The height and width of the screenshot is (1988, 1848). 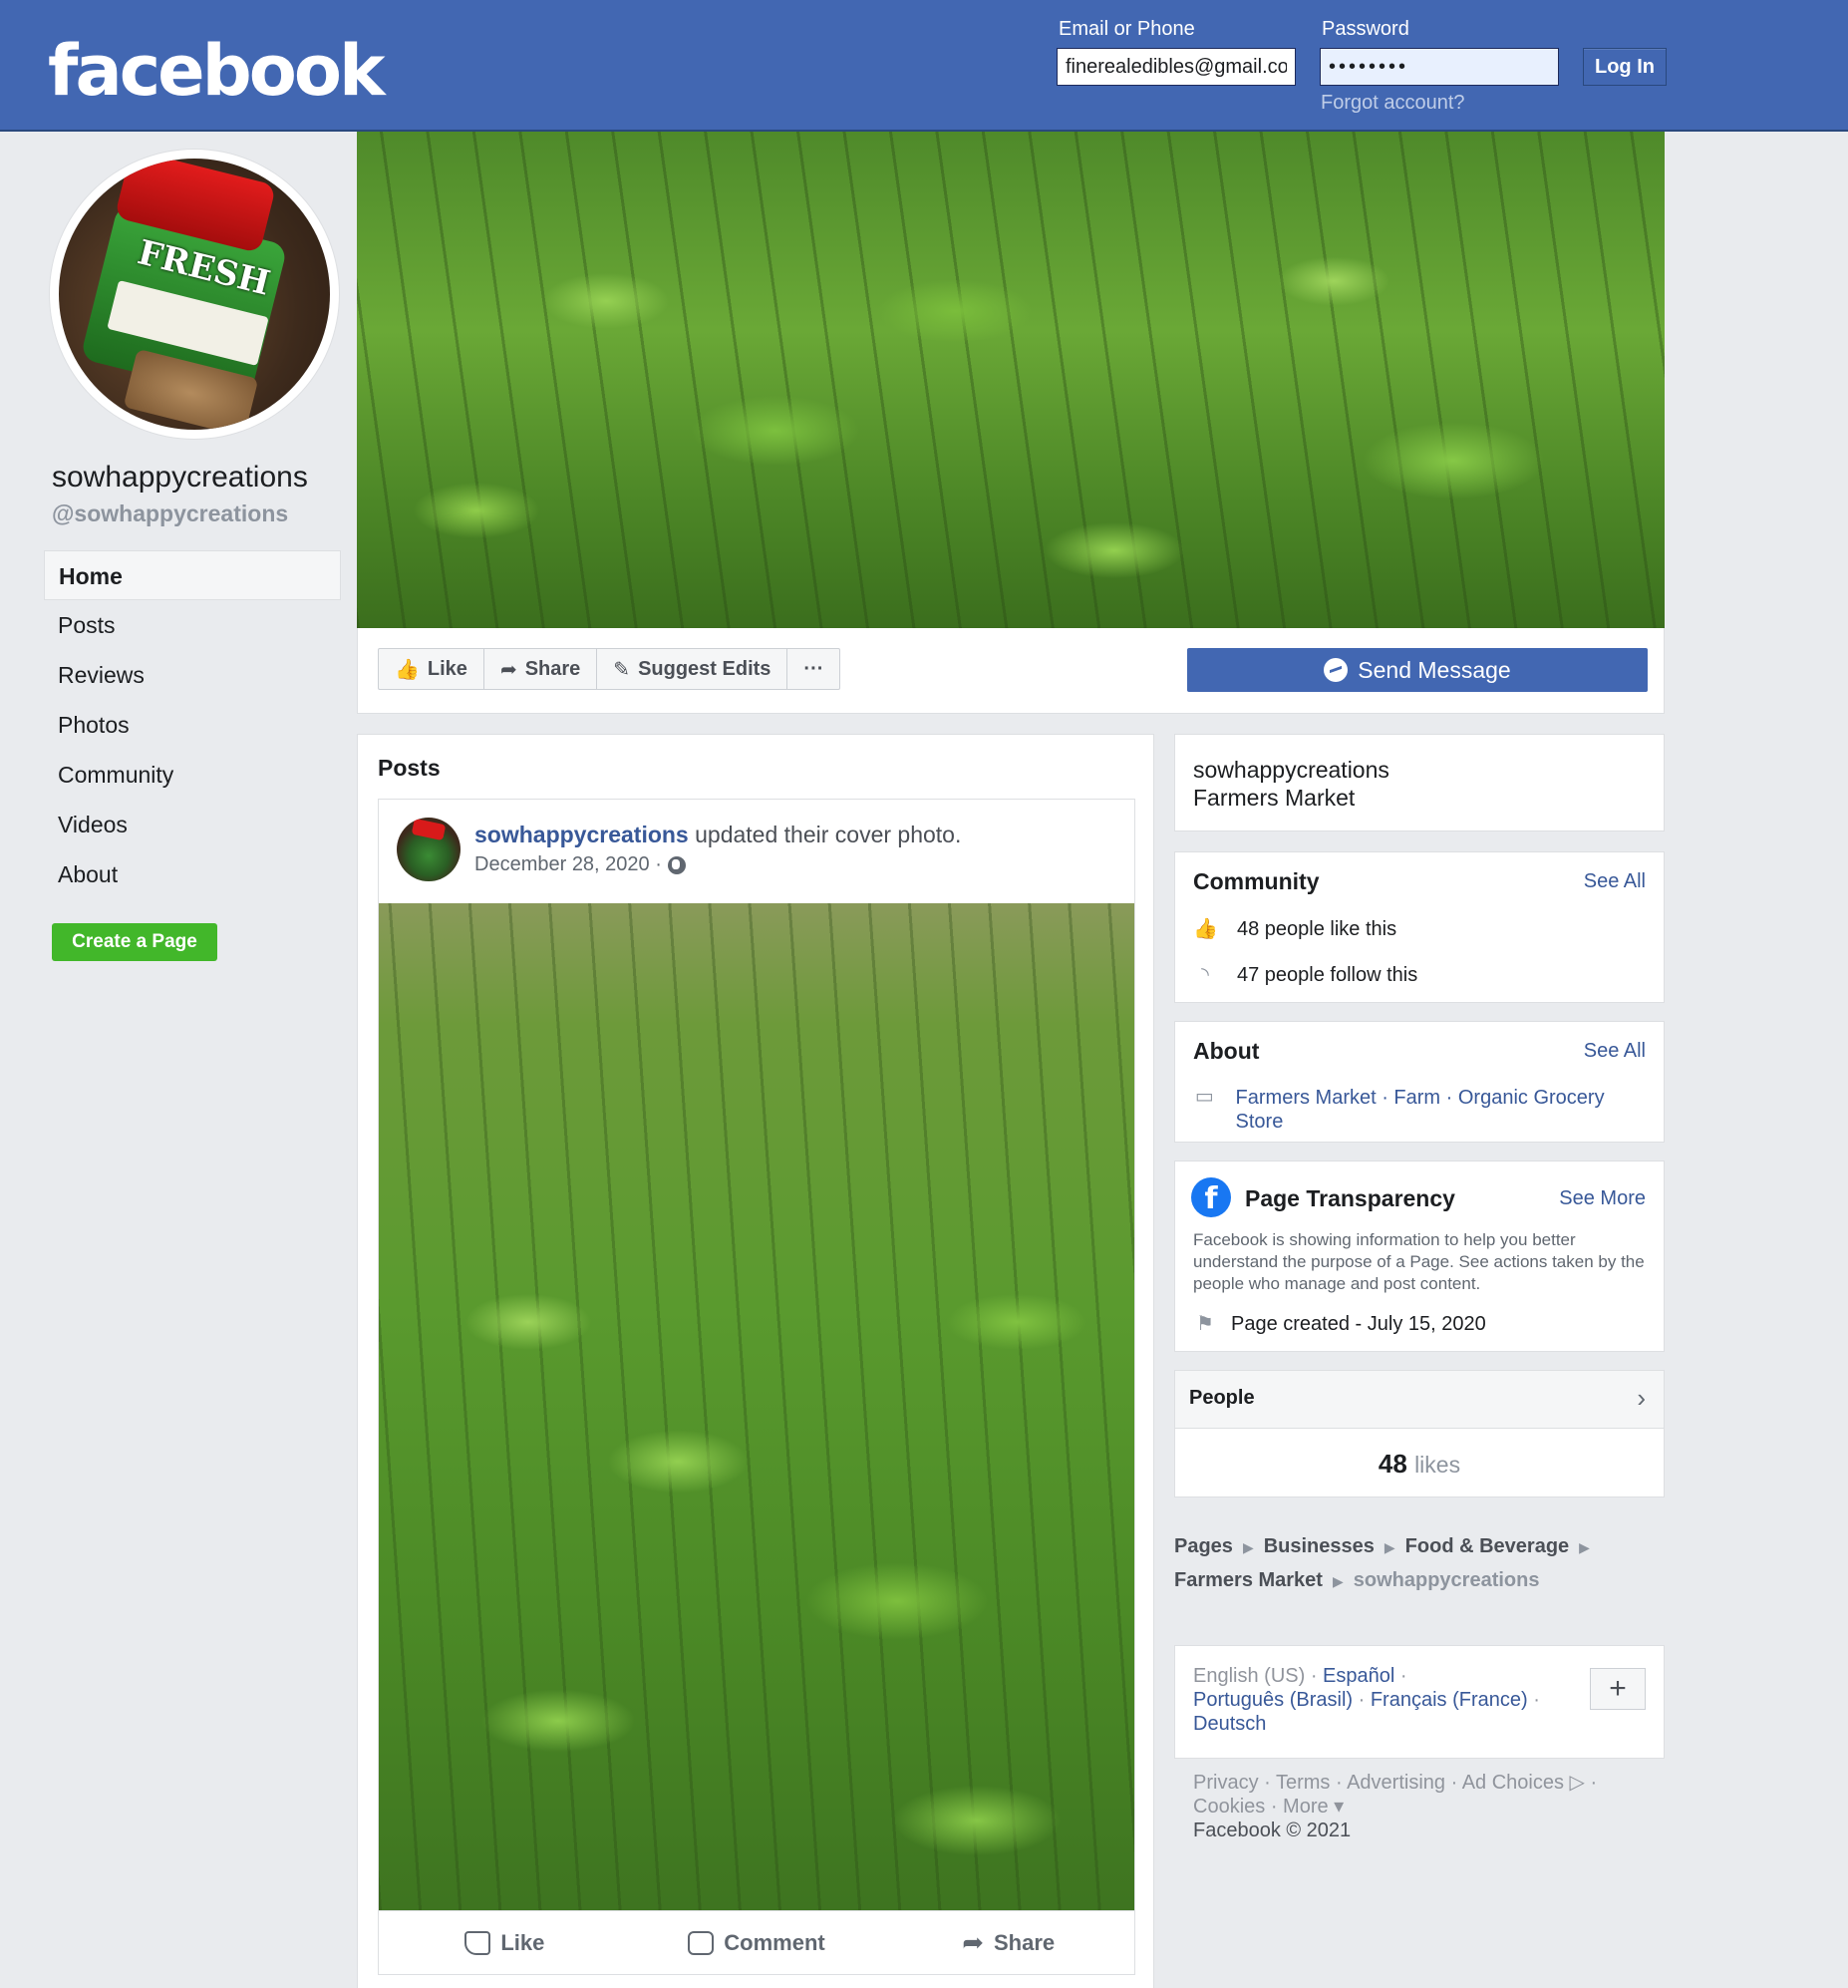 What do you see at coordinates (1615, 1051) in the screenshot?
I see `about-see-all-link: See All` at bounding box center [1615, 1051].